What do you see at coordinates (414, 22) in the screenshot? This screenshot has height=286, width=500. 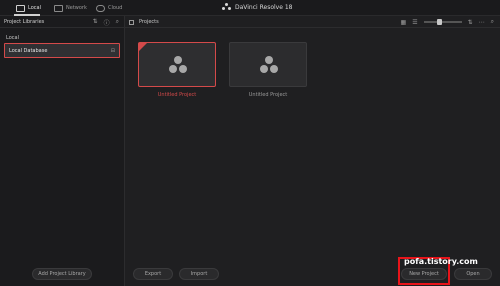 I see `list-view-icon: ☰` at bounding box center [414, 22].